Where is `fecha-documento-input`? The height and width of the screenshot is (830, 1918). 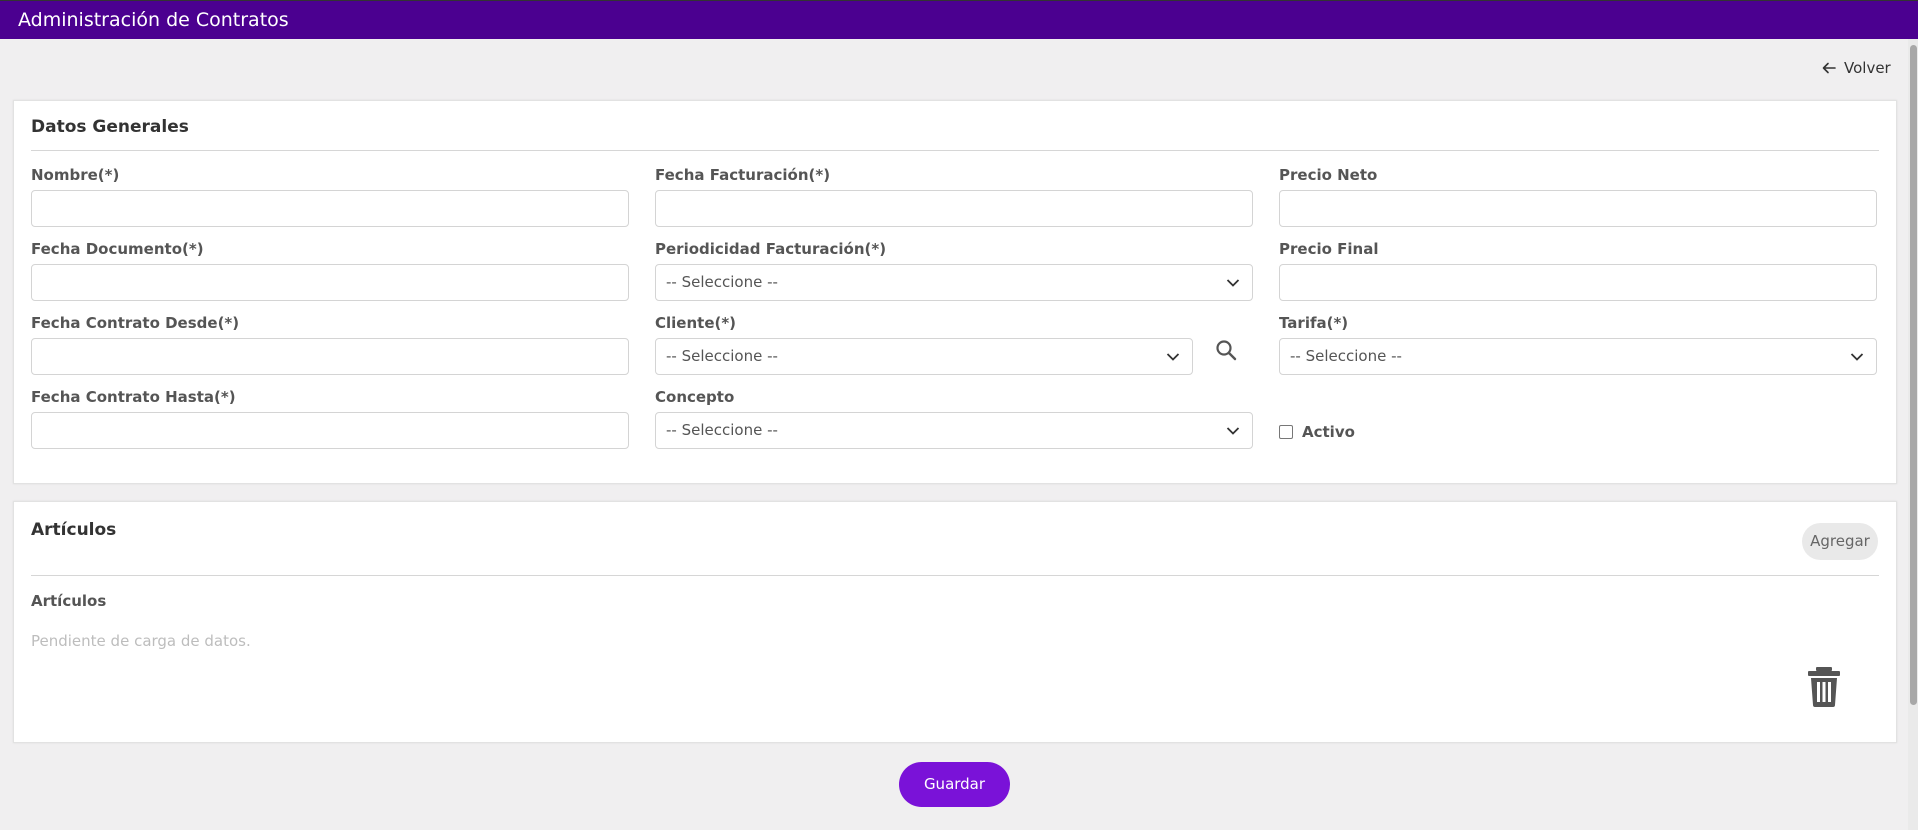 fecha-documento-input is located at coordinates (330, 282).